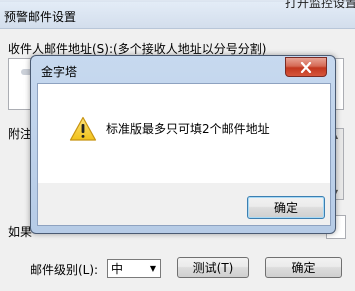  Describe the element at coordinates (83, 128) in the screenshot. I see `warning-icon` at that location.